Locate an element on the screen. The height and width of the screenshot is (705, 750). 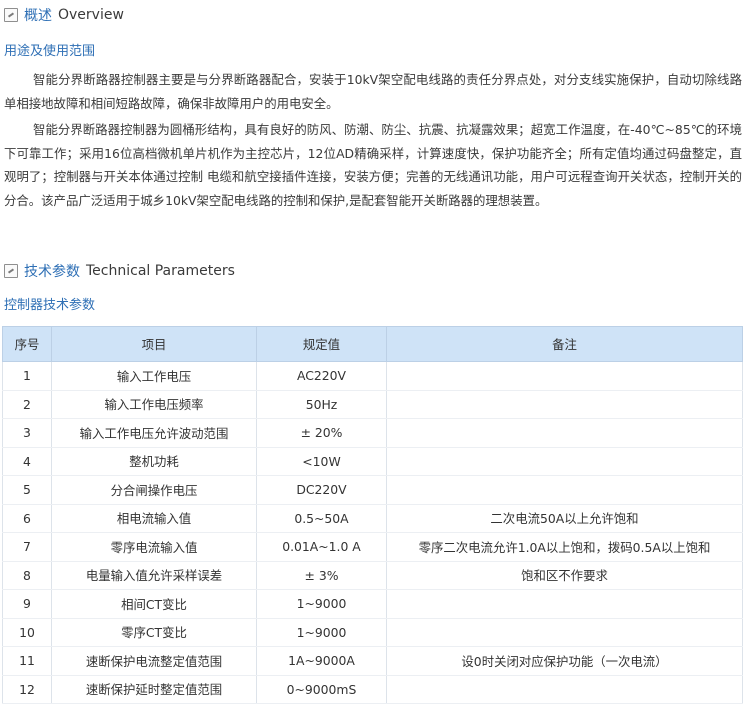
cell-item: 相间CT变比 is located at coordinates (154, 604).